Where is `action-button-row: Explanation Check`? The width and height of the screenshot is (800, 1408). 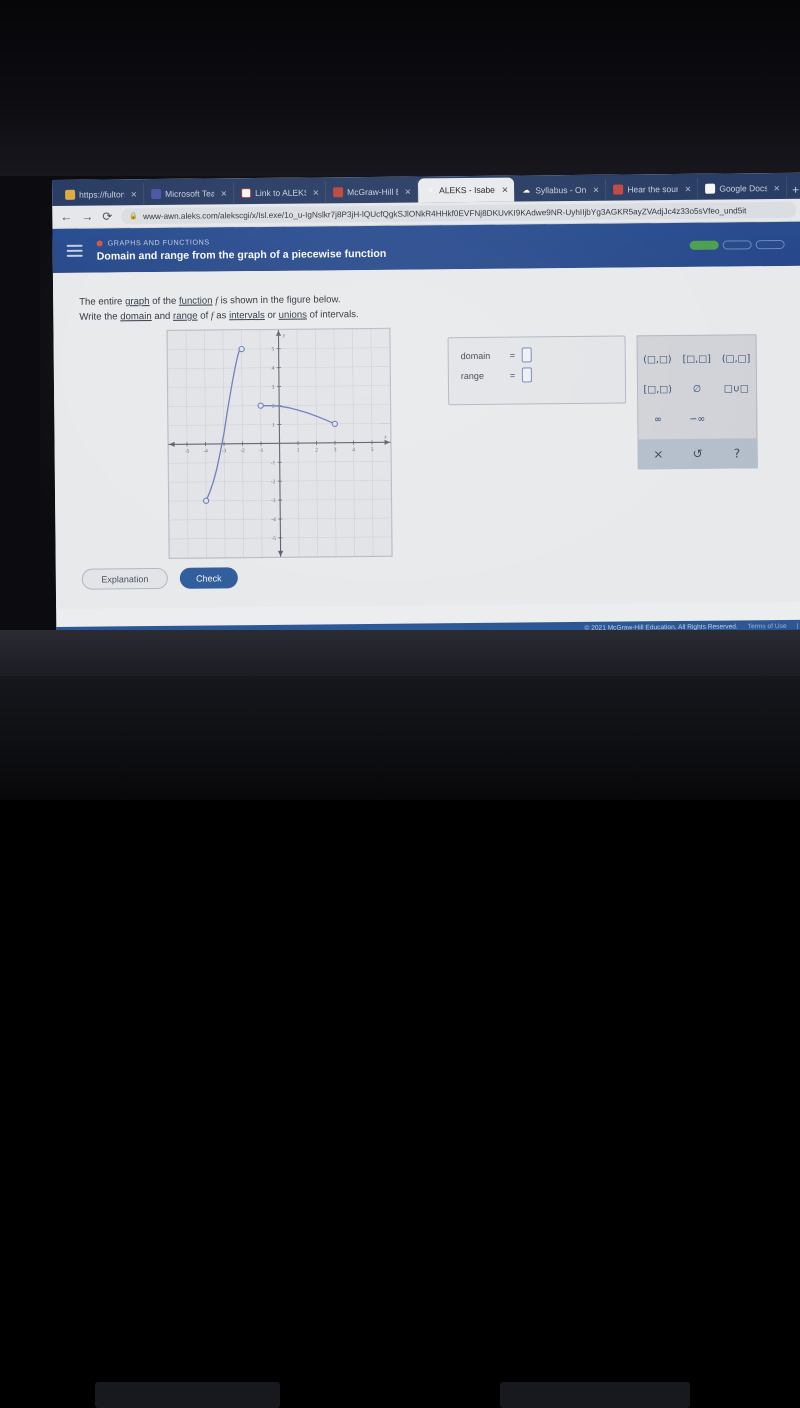 action-button-row: Explanation Check is located at coordinates (160, 578).